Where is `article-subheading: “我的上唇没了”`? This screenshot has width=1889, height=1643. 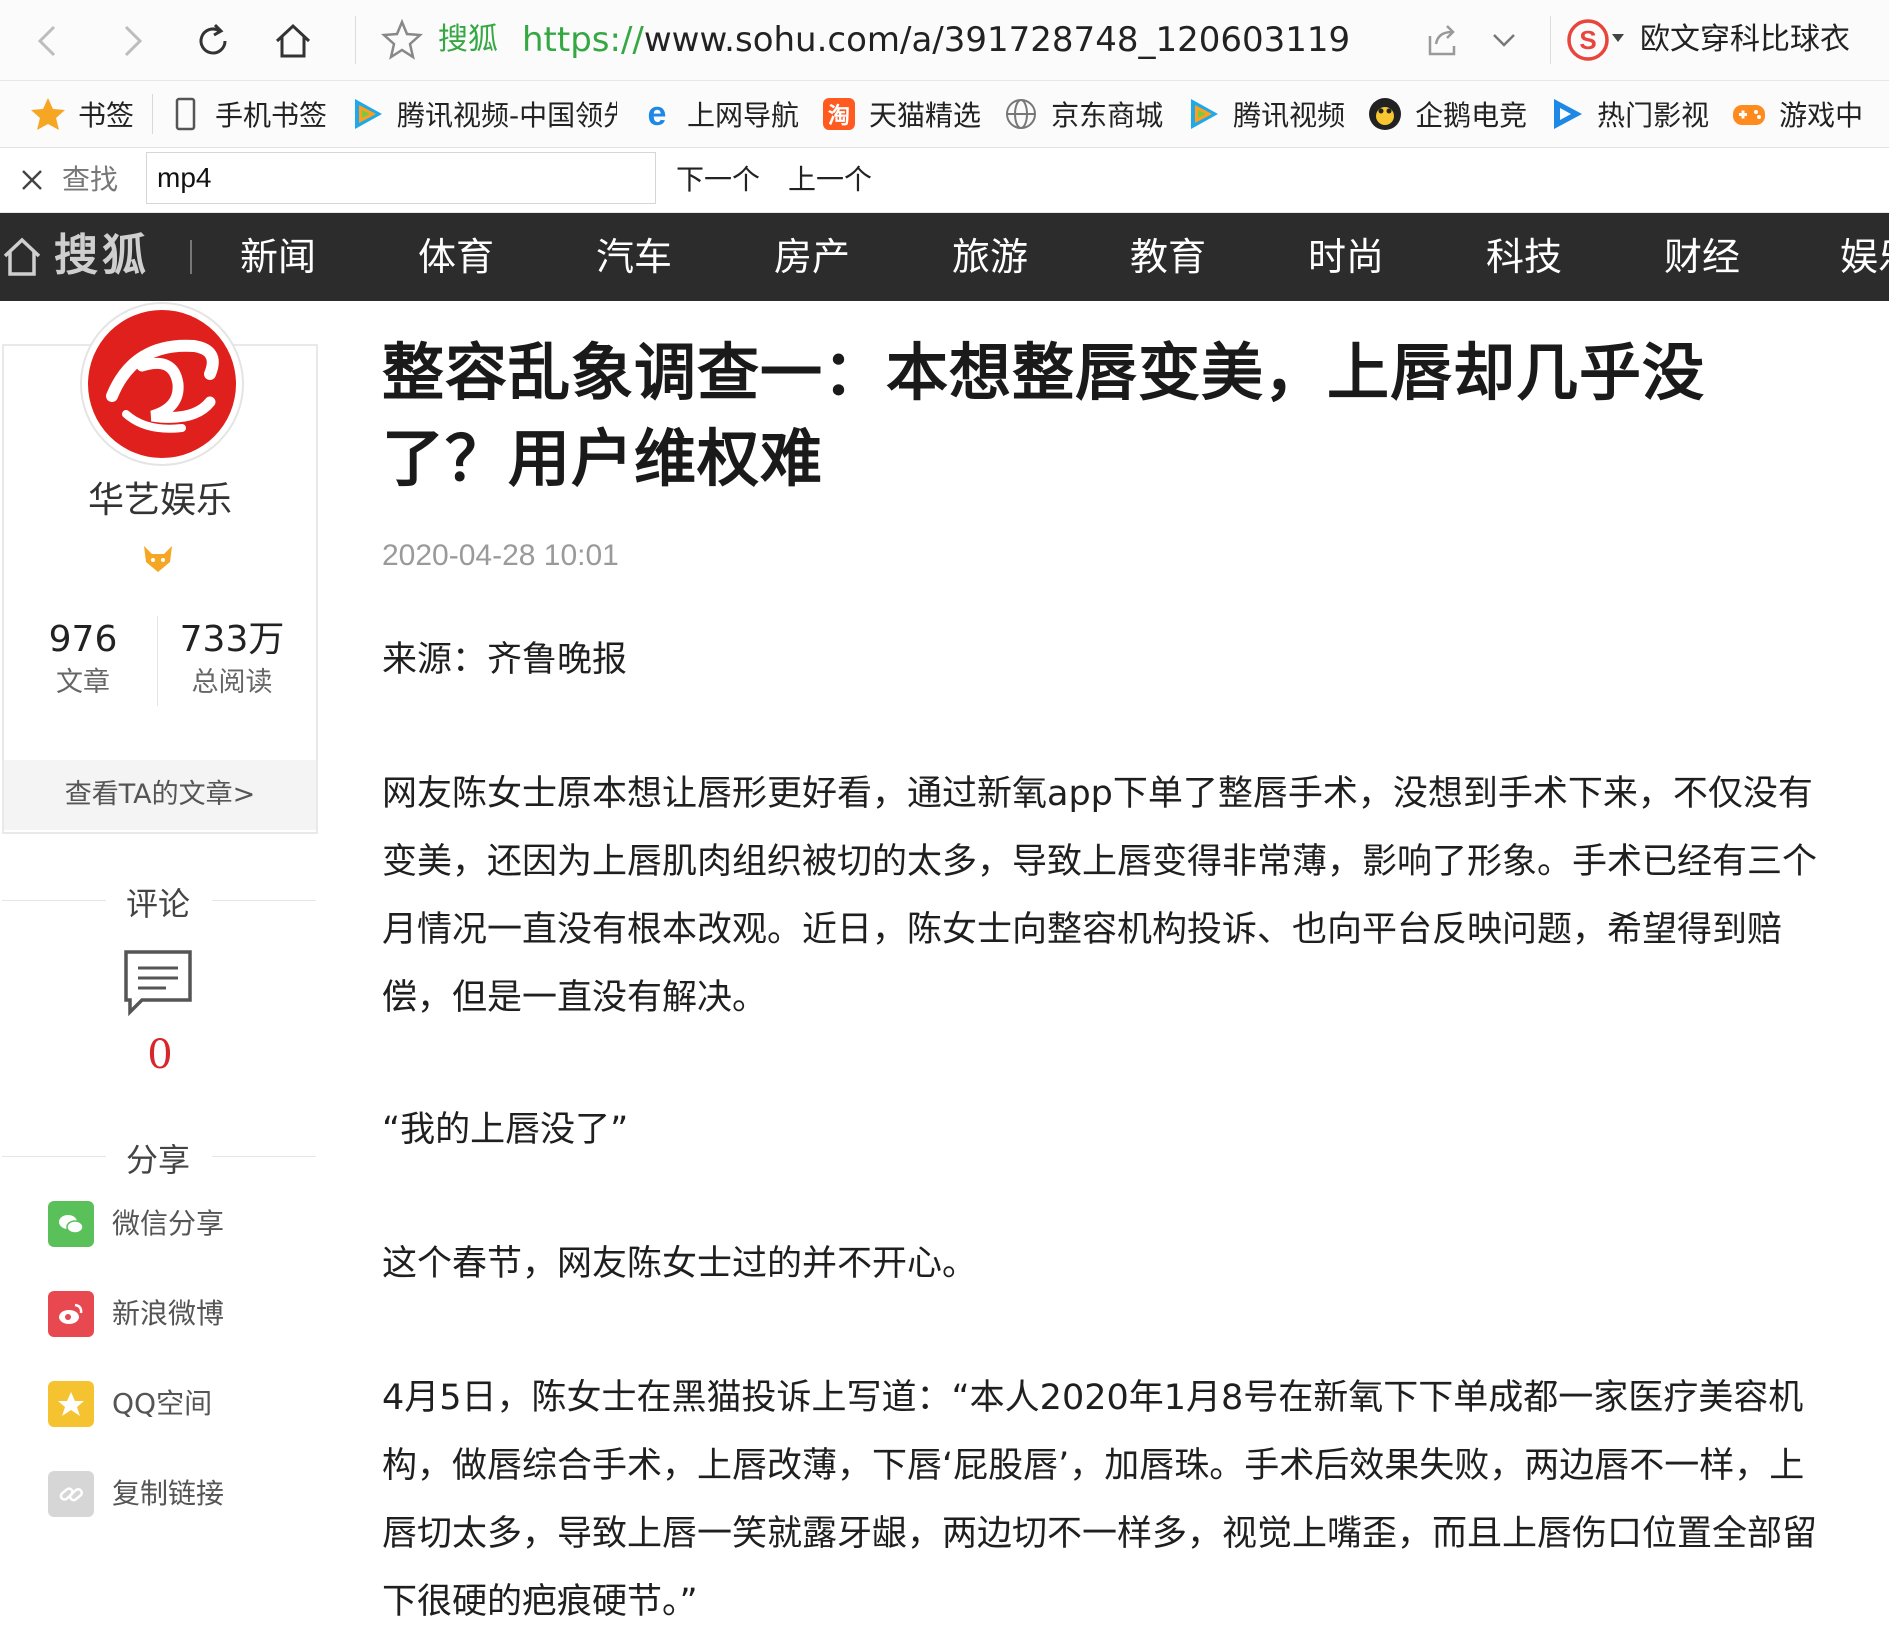
article-subheading: “我的上唇没了” is located at coordinates (505, 1130).